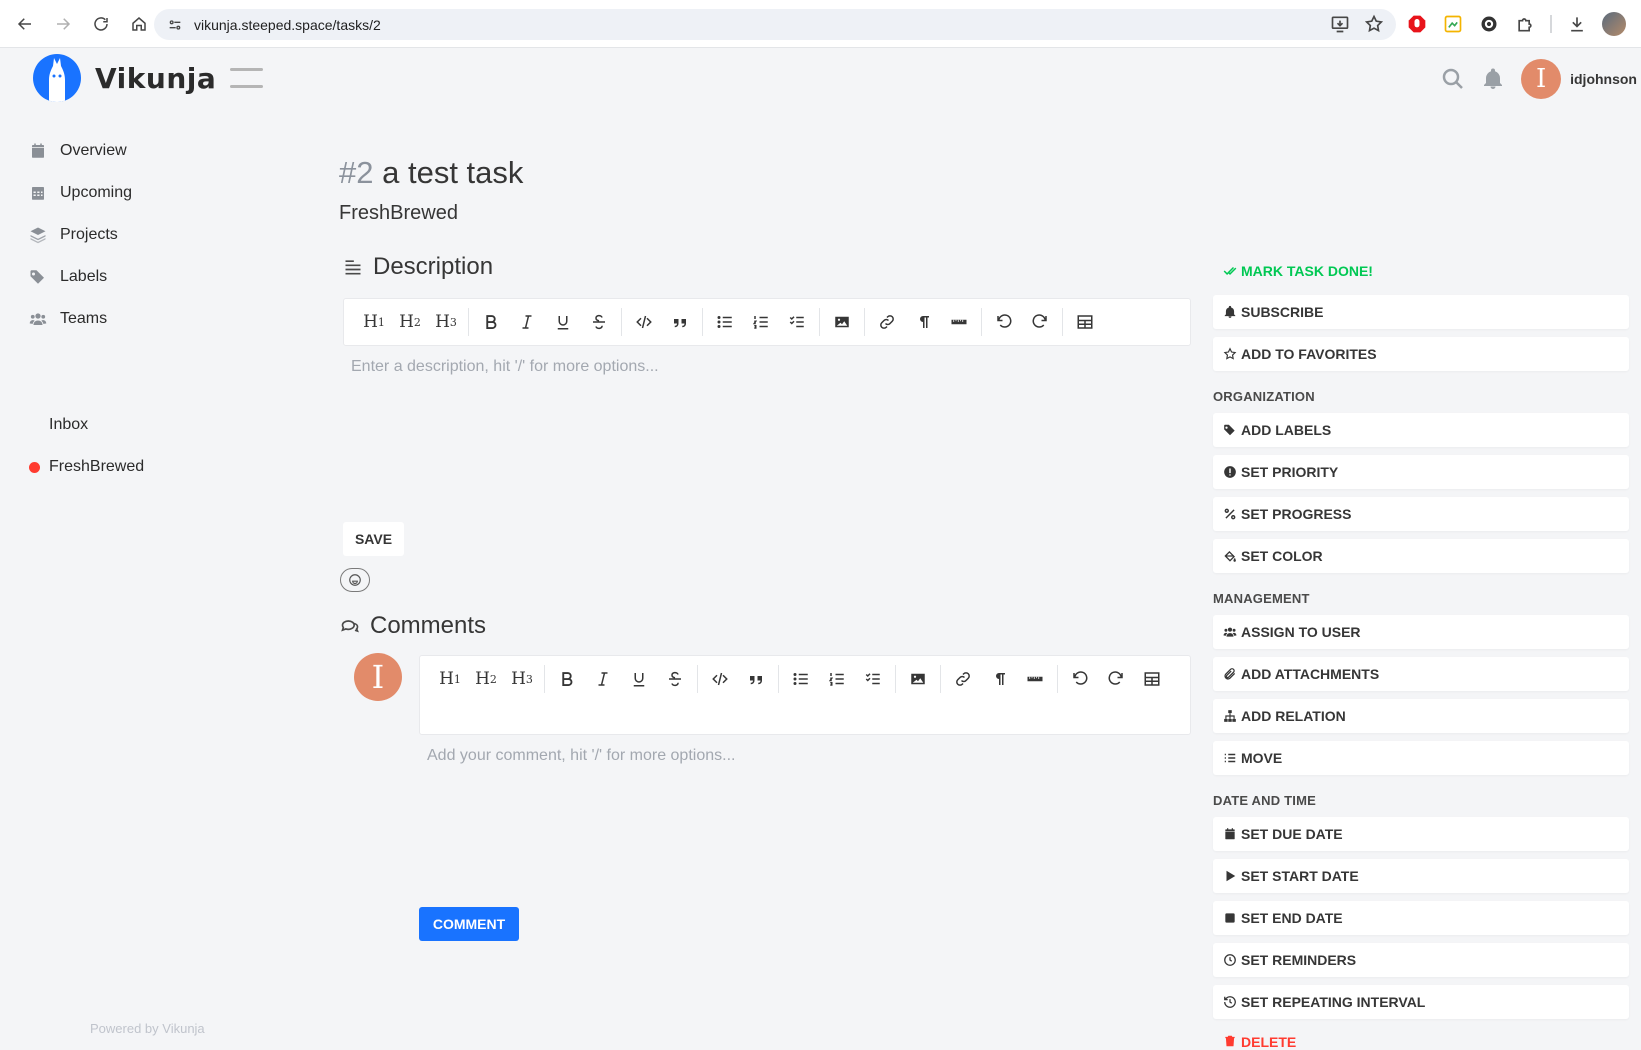  Describe the element at coordinates (1421, 716) in the screenshot. I see `add-relation-button: ADD RELATION` at that location.